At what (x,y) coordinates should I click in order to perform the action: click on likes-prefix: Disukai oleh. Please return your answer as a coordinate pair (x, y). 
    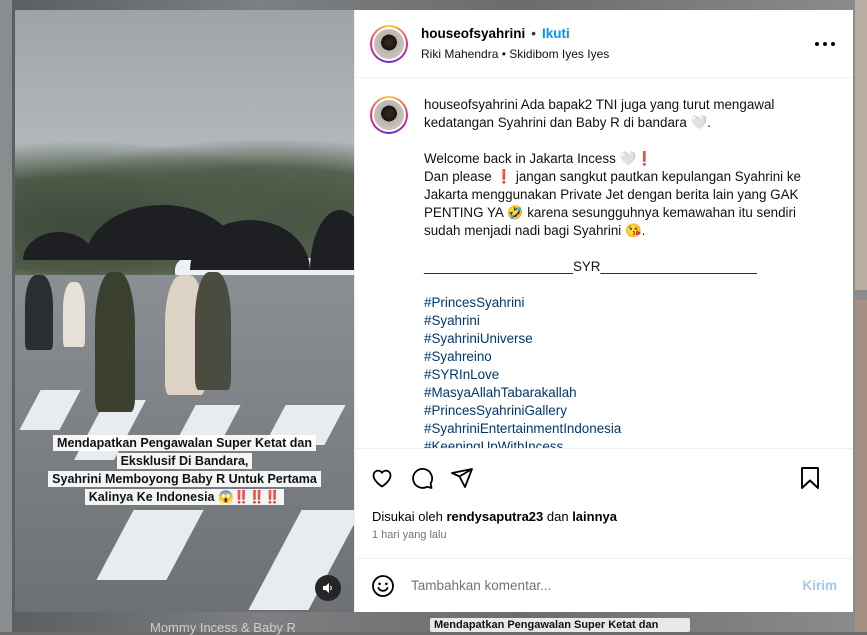
    Looking at the image, I should click on (409, 516).